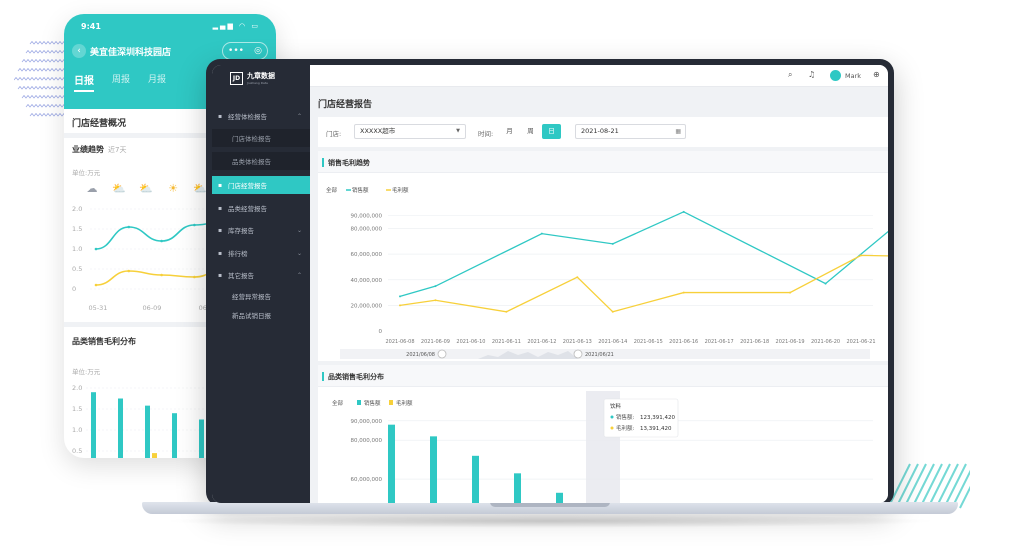 Image resolution: width=1026 pixels, height=547 pixels. What do you see at coordinates (754, 342) in the screenshot?
I see `x-tick-label: 2021-06-18` at bounding box center [754, 342].